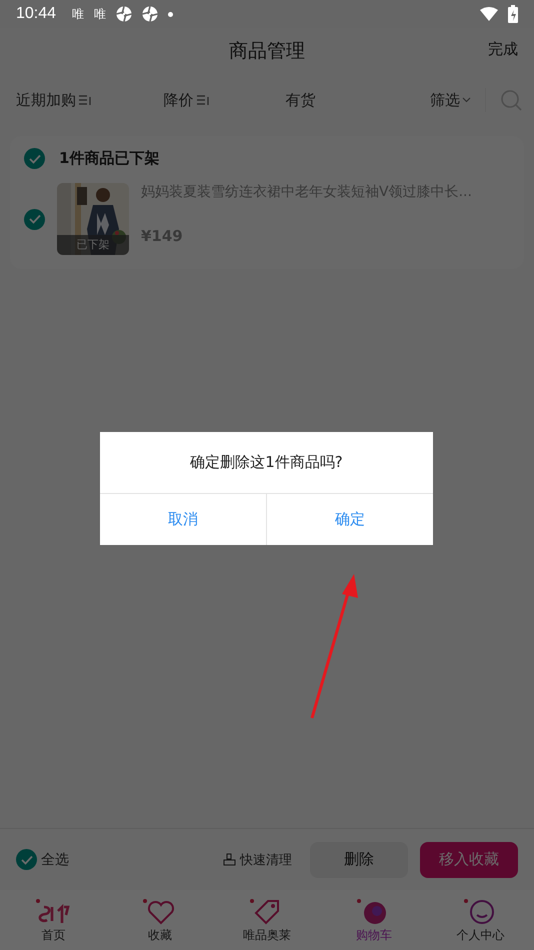 The height and width of the screenshot is (950, 534). I want to click on select-all-label: 全选, so click(55, 859).